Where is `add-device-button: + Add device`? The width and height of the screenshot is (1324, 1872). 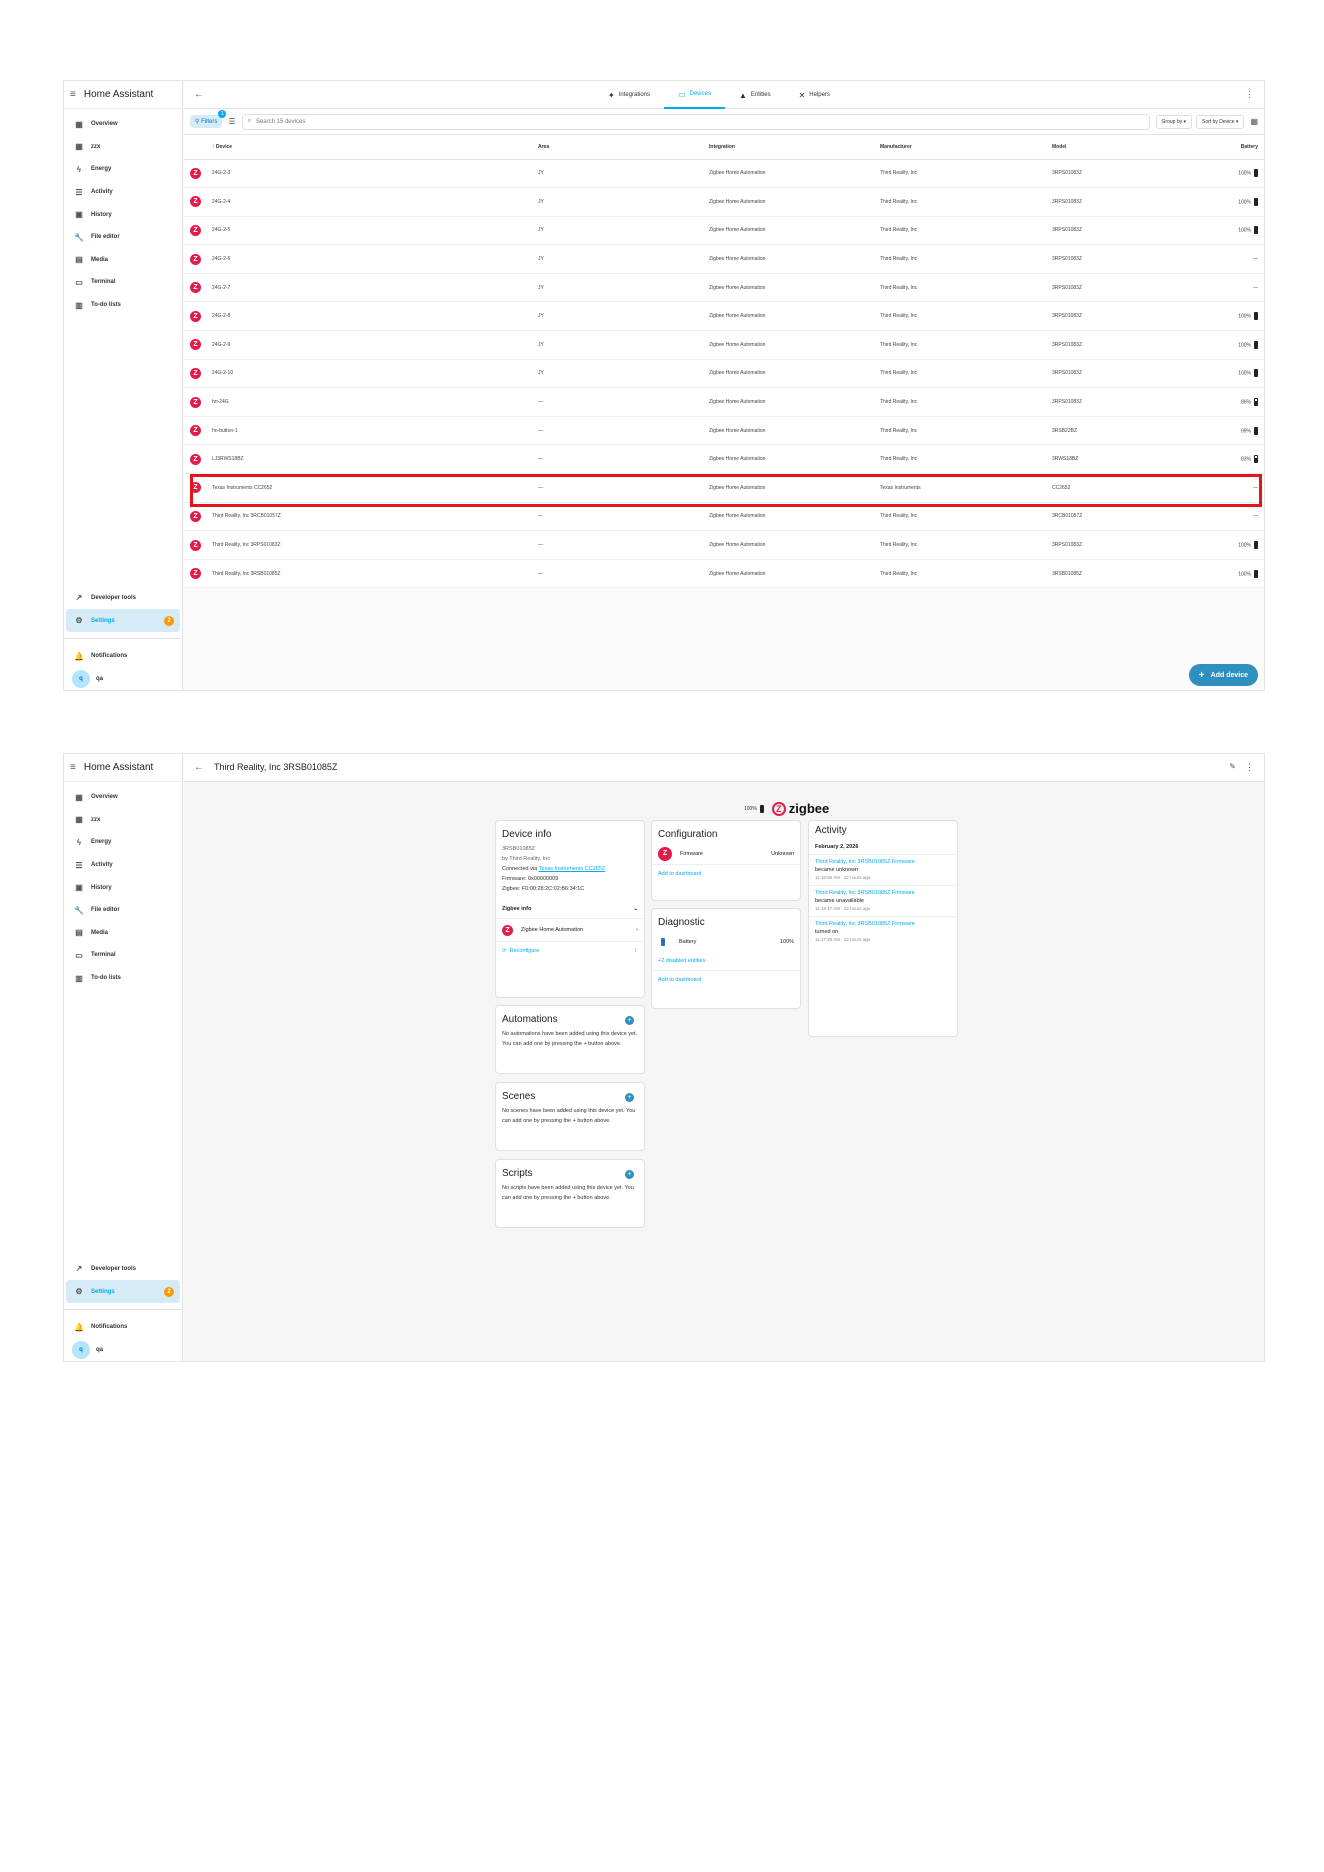
add-device-button: + Add device is located at coordinates (1223, 675).